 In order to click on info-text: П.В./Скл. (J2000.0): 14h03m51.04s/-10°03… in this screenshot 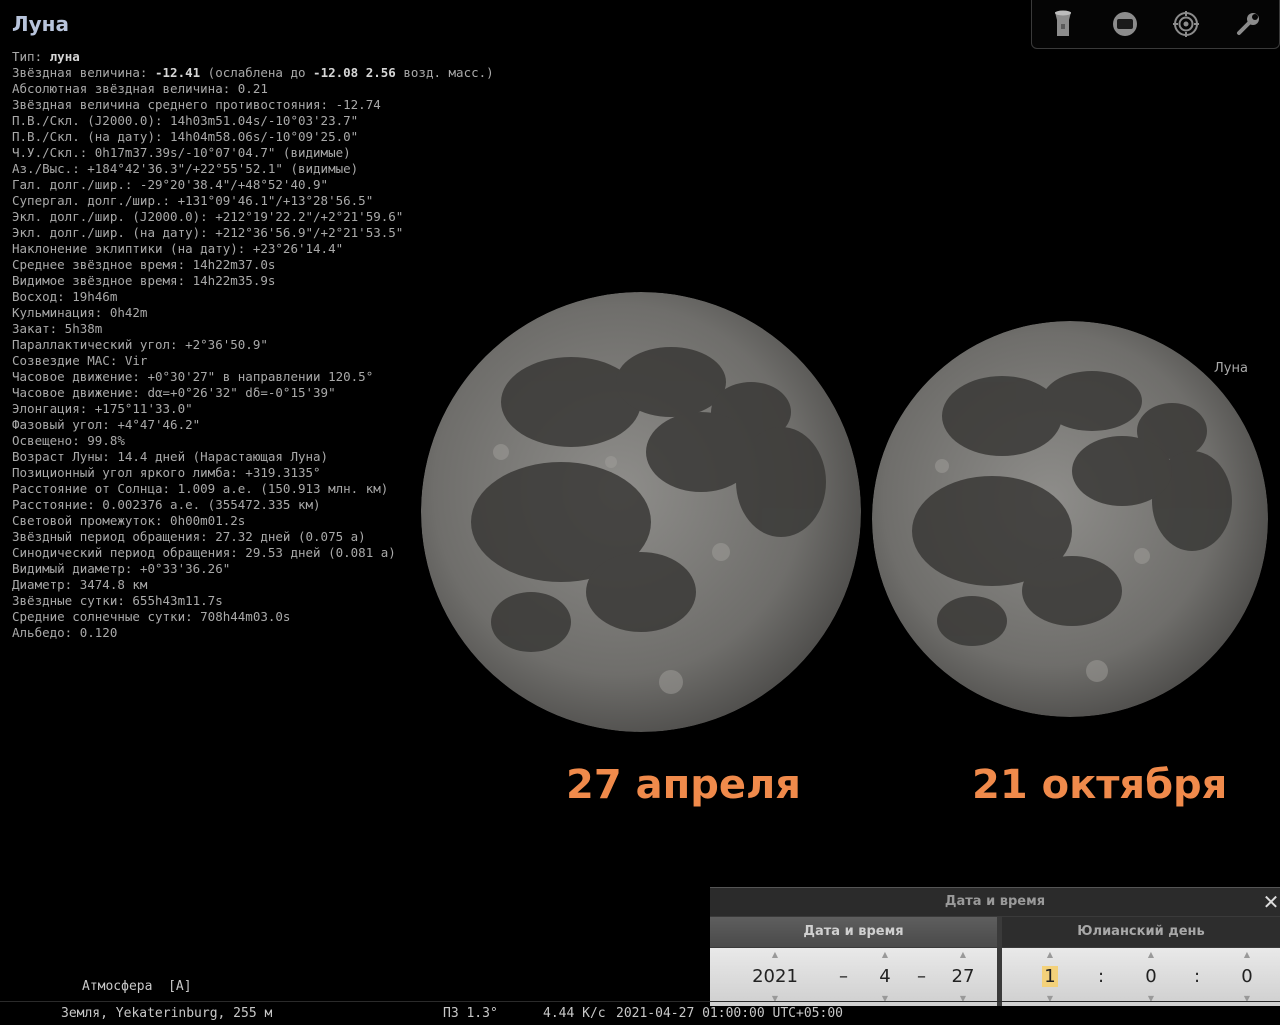, I will do `click(185, 120)`.